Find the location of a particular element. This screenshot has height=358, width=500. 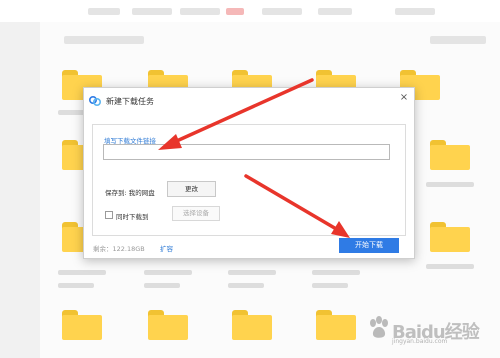

save-location-label: 保存到: 我的网盘 is located at coordinates (130, 193).